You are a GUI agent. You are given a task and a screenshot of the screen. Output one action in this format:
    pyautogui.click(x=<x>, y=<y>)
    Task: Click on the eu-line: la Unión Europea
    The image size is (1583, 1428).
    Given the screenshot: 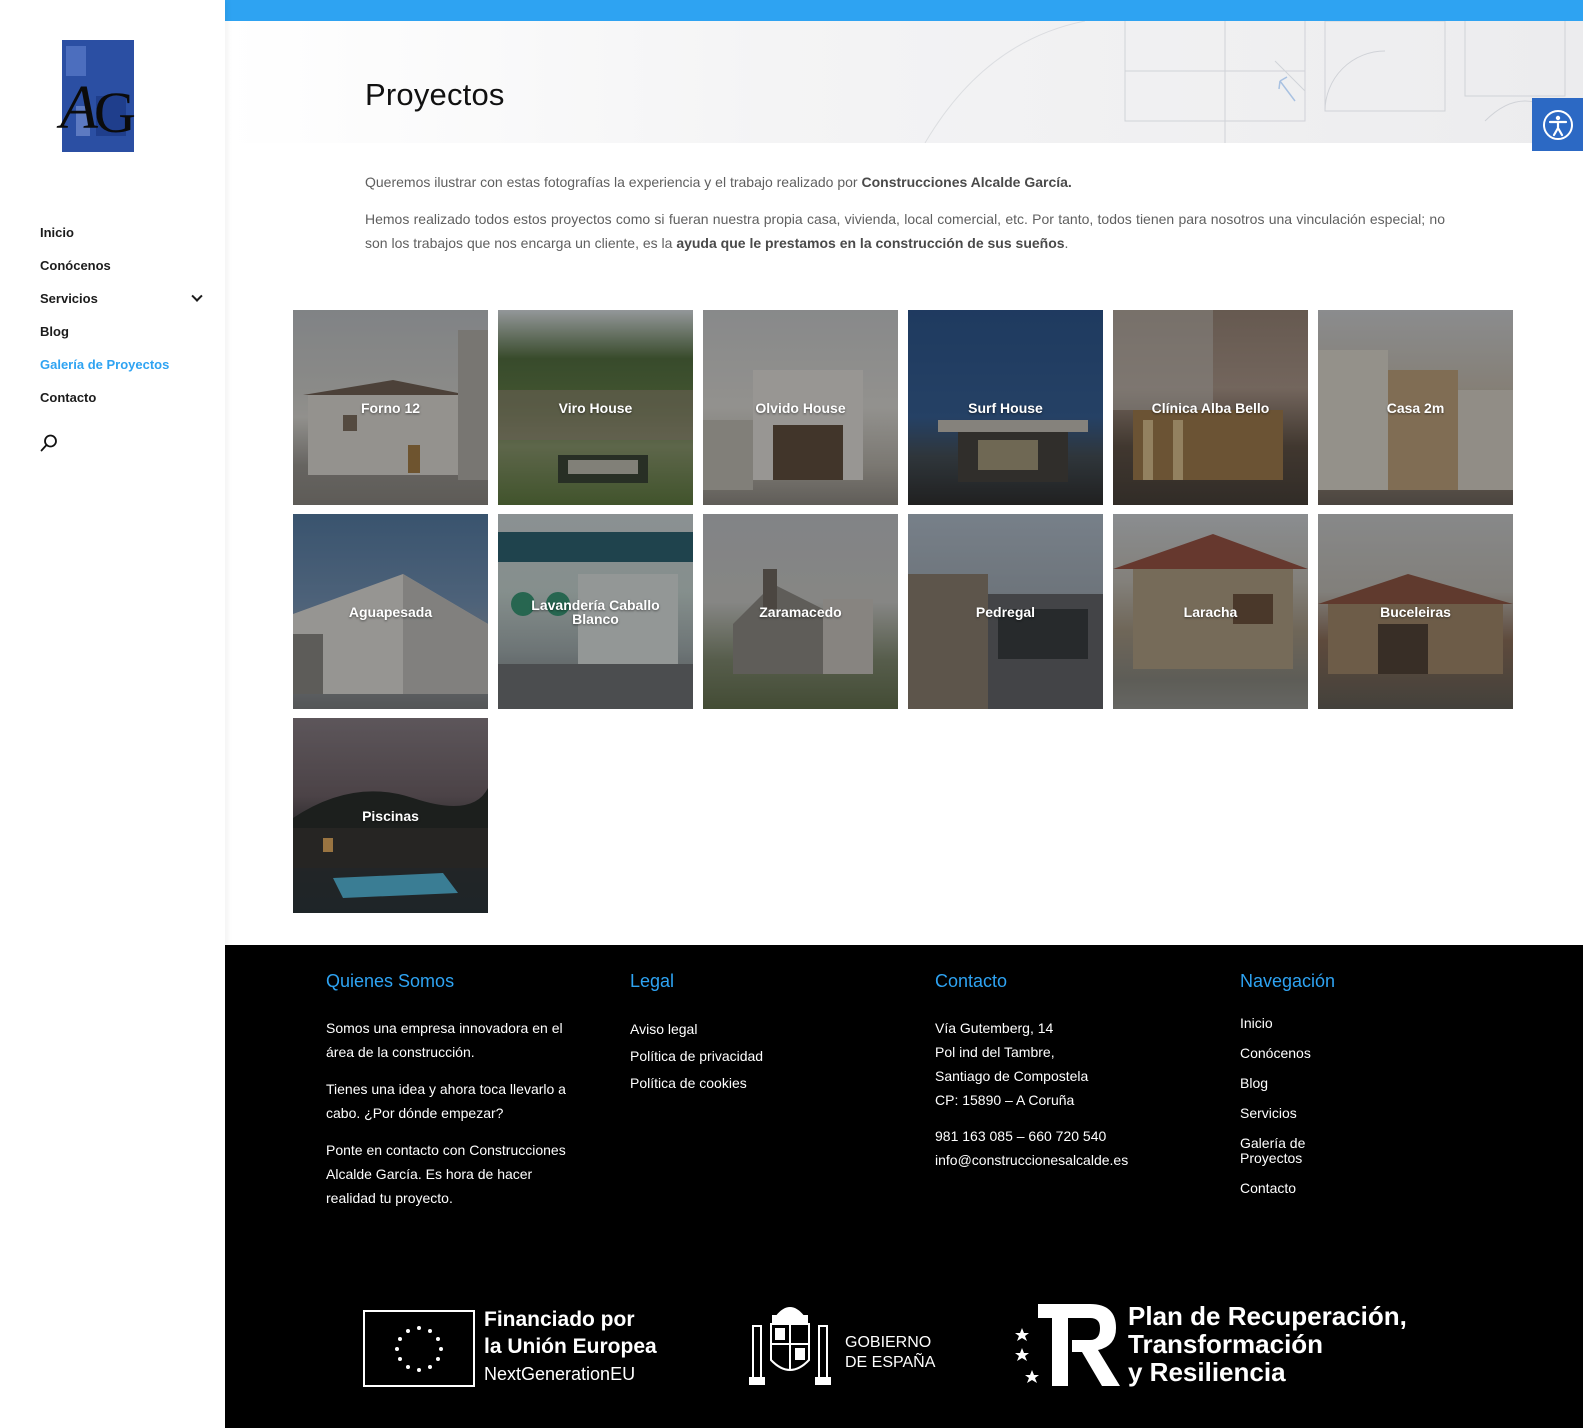 What is the action you would take?
    pyautogui.click(x=570, y=1346)
    